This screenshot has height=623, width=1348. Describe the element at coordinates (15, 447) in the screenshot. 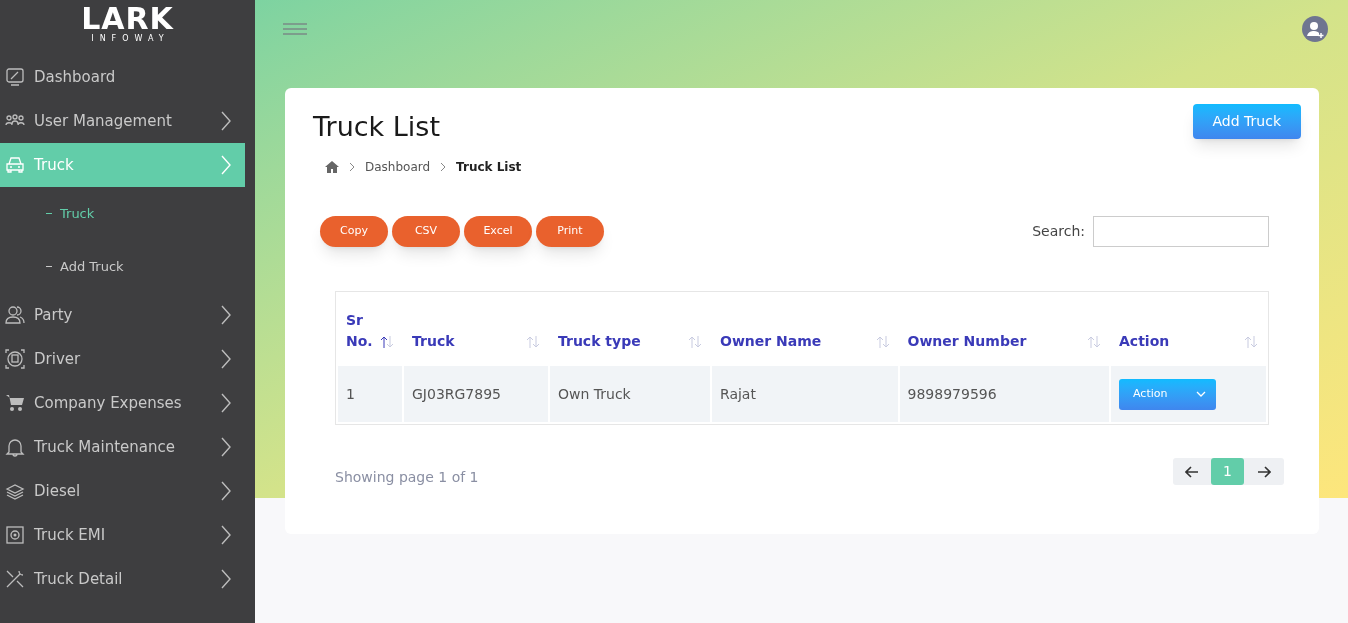

I see `bell-icon` at that location.